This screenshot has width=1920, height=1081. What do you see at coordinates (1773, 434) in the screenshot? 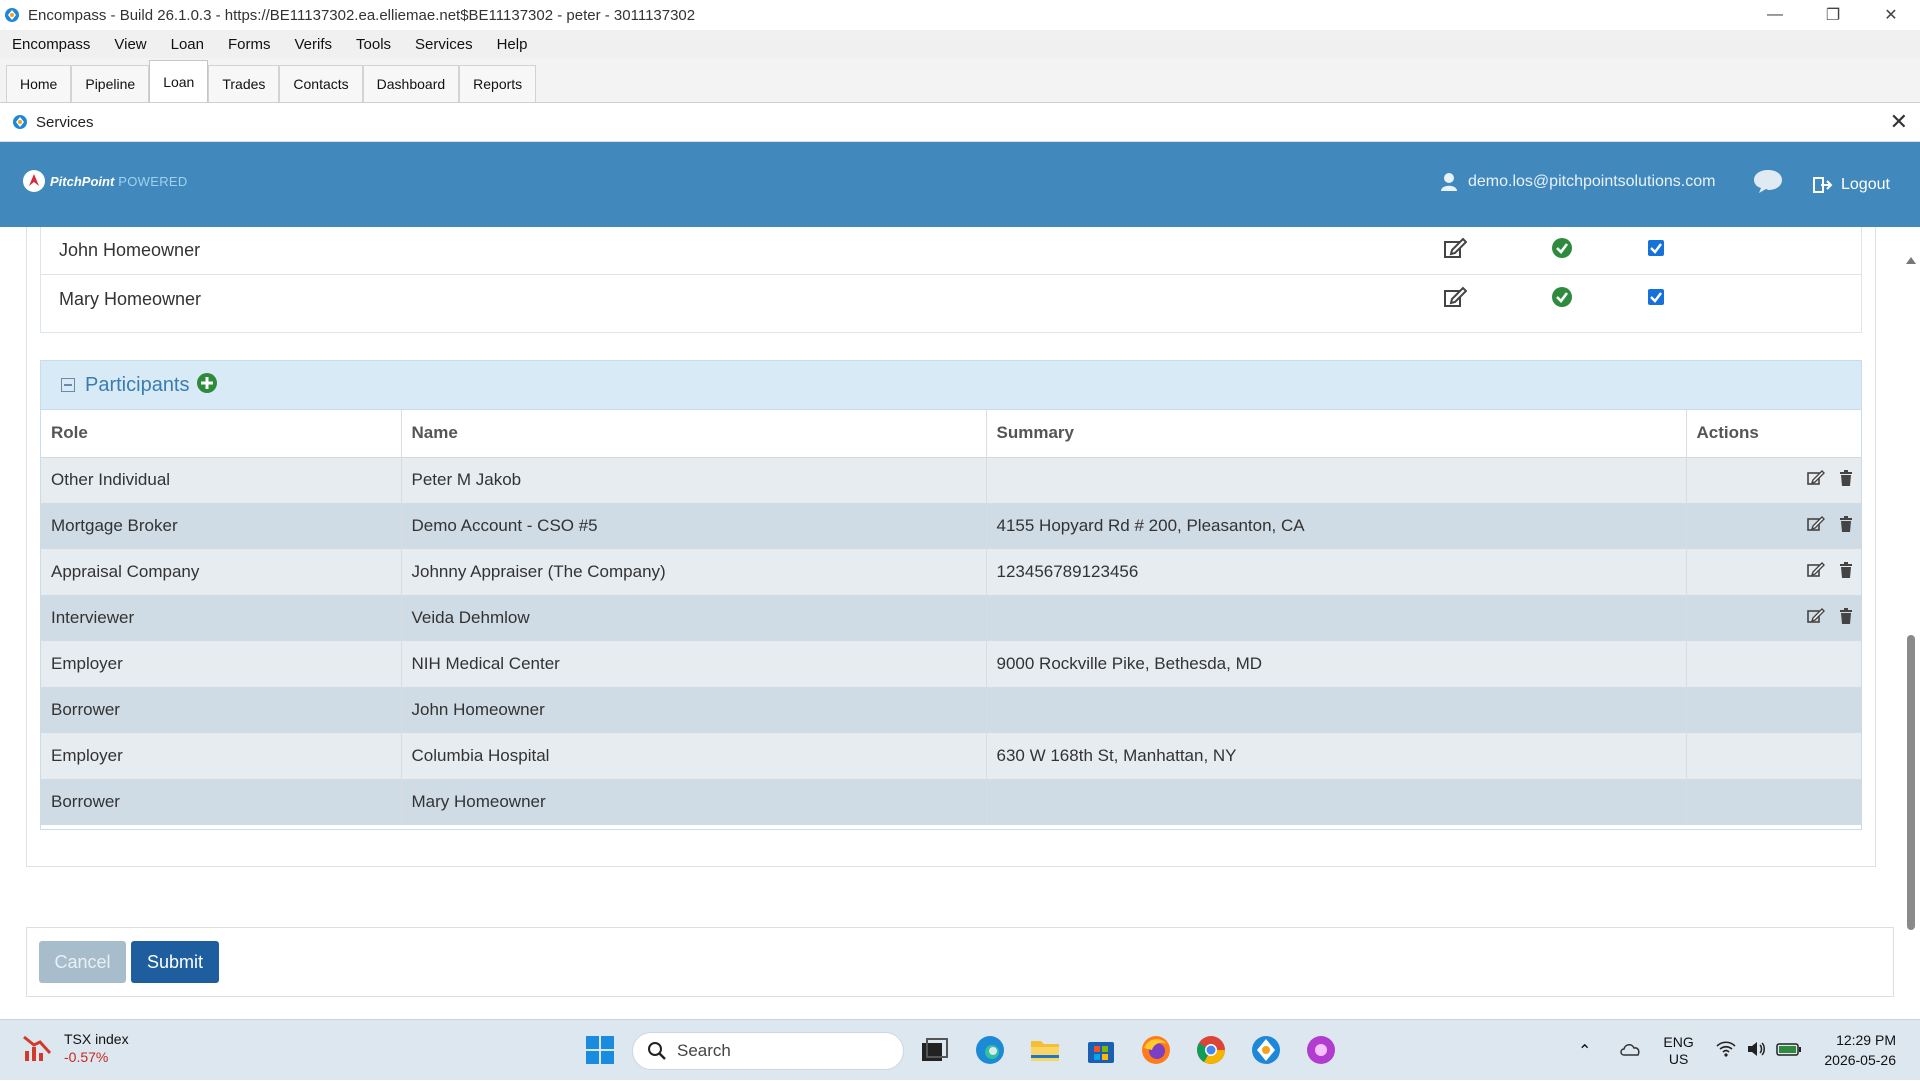
I see `column-header-actions: Actions` at bounding box center [1773, 434].